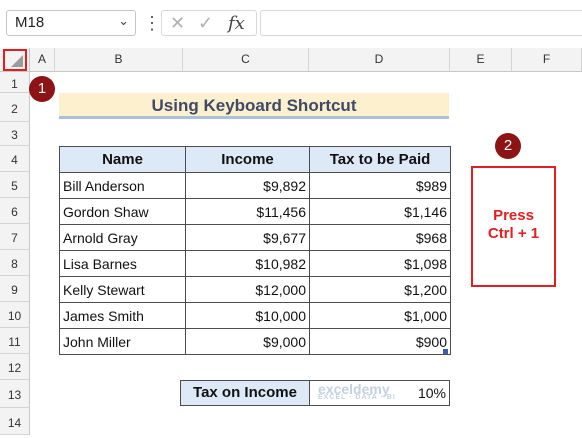 The height and width of the screenshot is (438, 582). I want to click on callout-line-1: Press, so click(513, 215).